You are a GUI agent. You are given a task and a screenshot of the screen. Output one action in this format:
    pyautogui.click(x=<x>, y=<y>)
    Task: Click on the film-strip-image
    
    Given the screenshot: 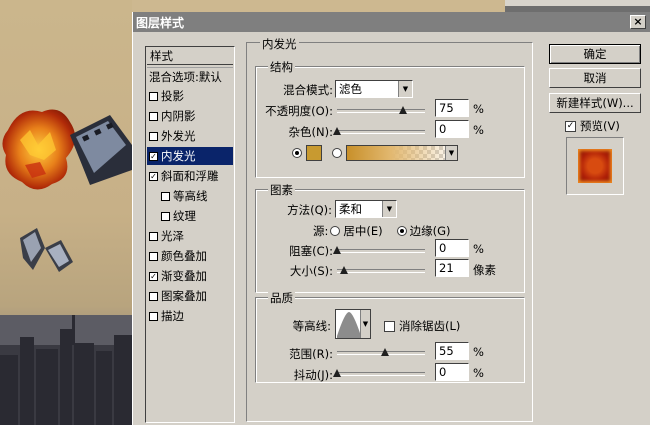 What is the action you would take?
    pyautogui.click(x=101, y=150)
    